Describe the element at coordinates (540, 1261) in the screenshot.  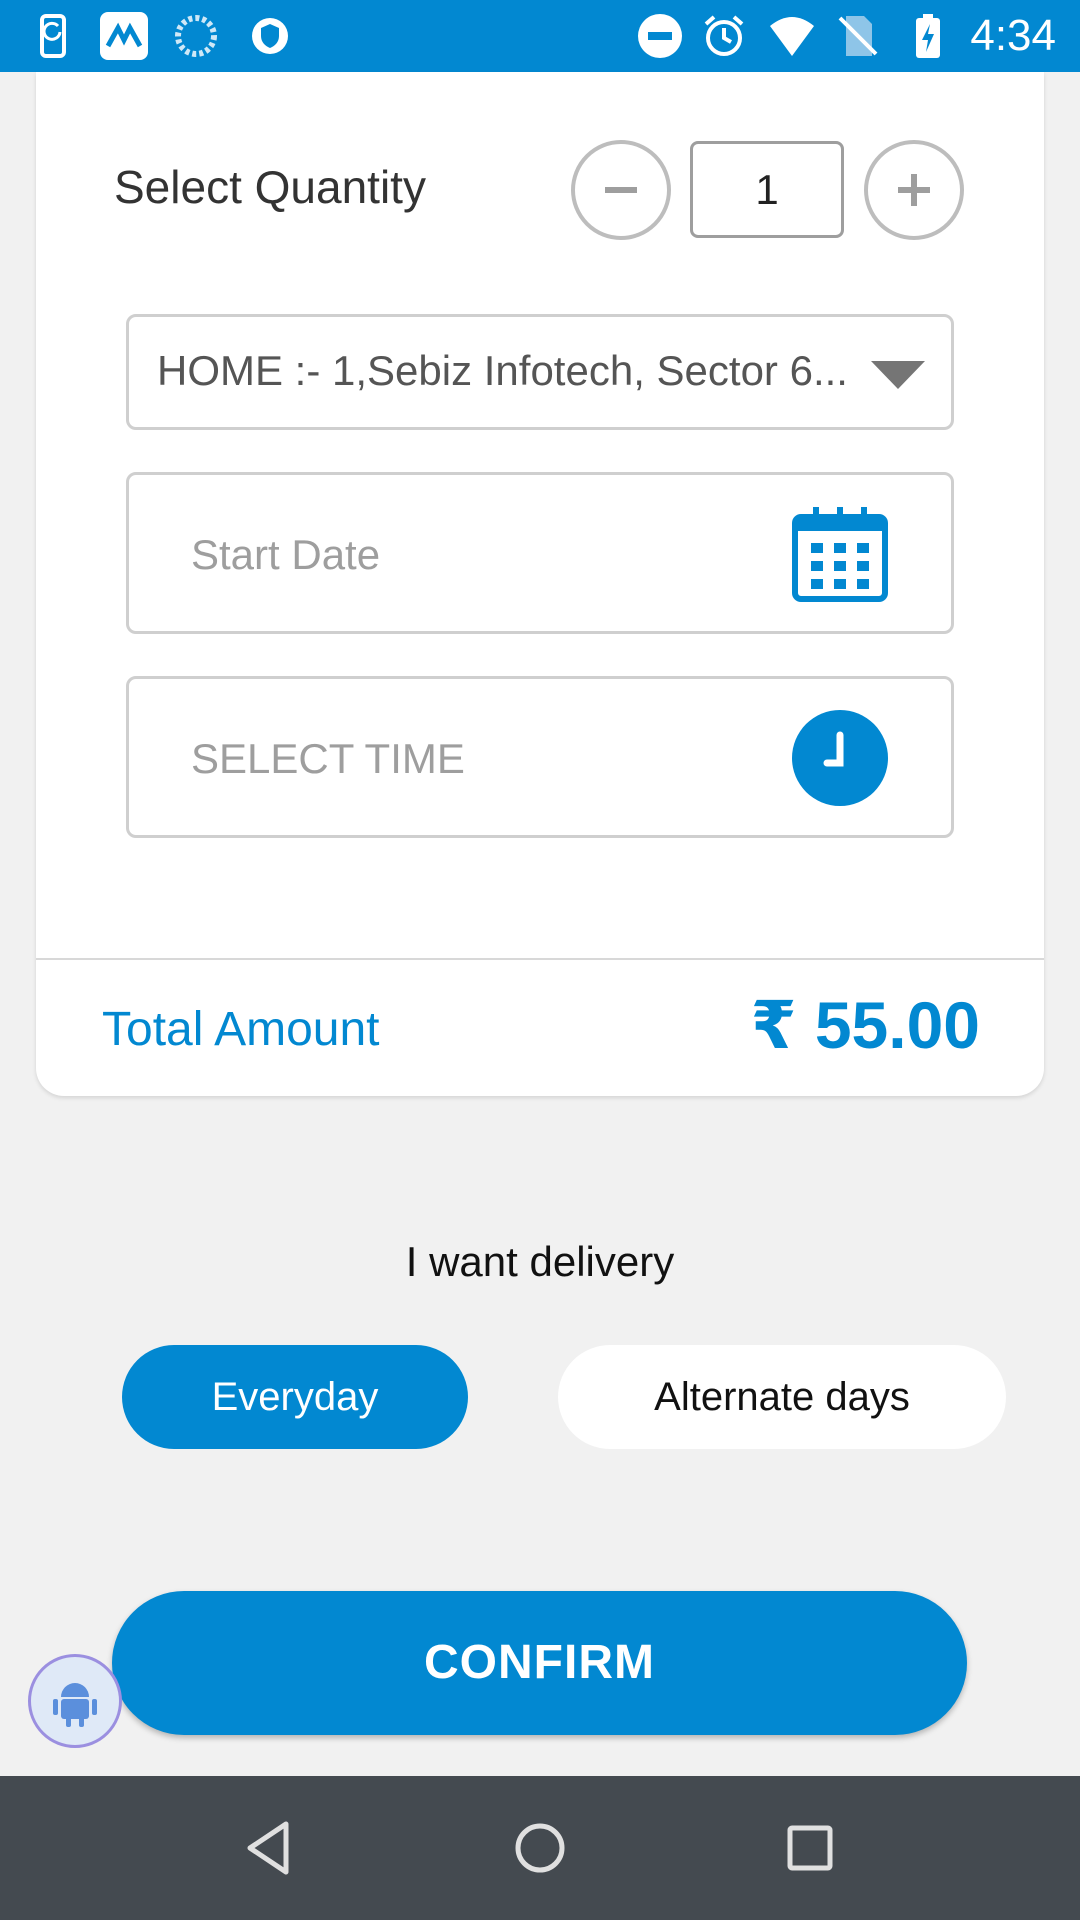
I see `delivery-label: I want delivery` at that location.